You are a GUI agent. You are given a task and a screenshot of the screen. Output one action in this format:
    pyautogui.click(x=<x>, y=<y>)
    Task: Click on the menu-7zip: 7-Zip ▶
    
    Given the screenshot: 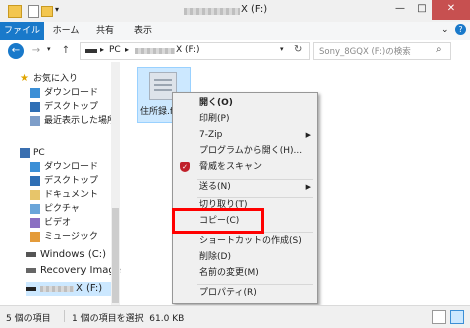 What is the action you would take?
    pyautogui.click(x=245, y=135)
    